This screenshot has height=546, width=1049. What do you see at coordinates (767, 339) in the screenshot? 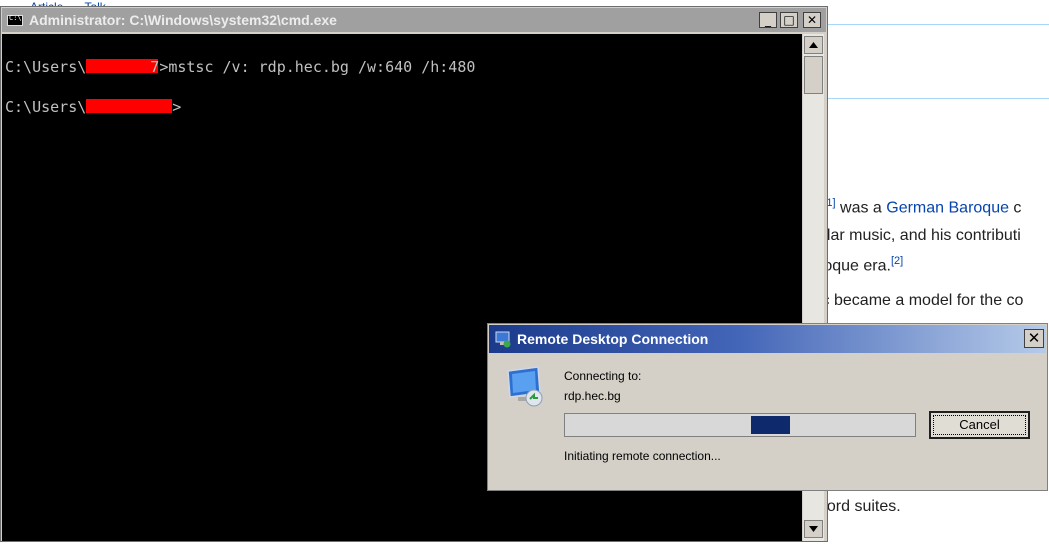
I see `rdp-titlebar: Remote Desktop Connection ✕` at bounding box center [767, 339].